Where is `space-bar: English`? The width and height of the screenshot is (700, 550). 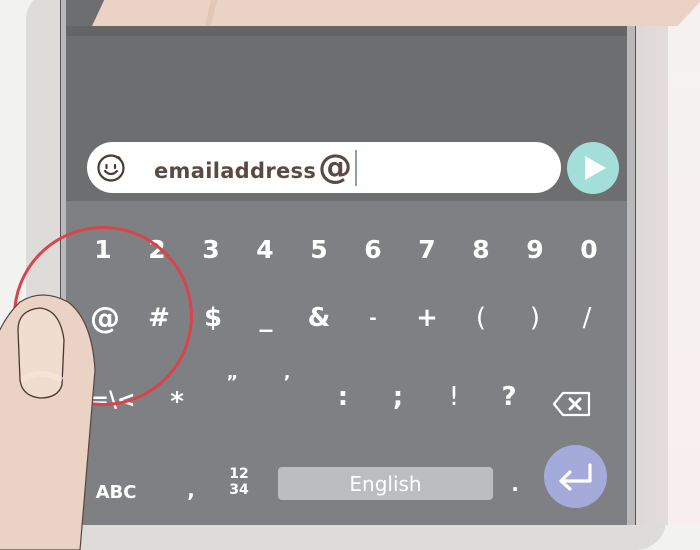 space-bar: English is located at coordinates (385, 483).